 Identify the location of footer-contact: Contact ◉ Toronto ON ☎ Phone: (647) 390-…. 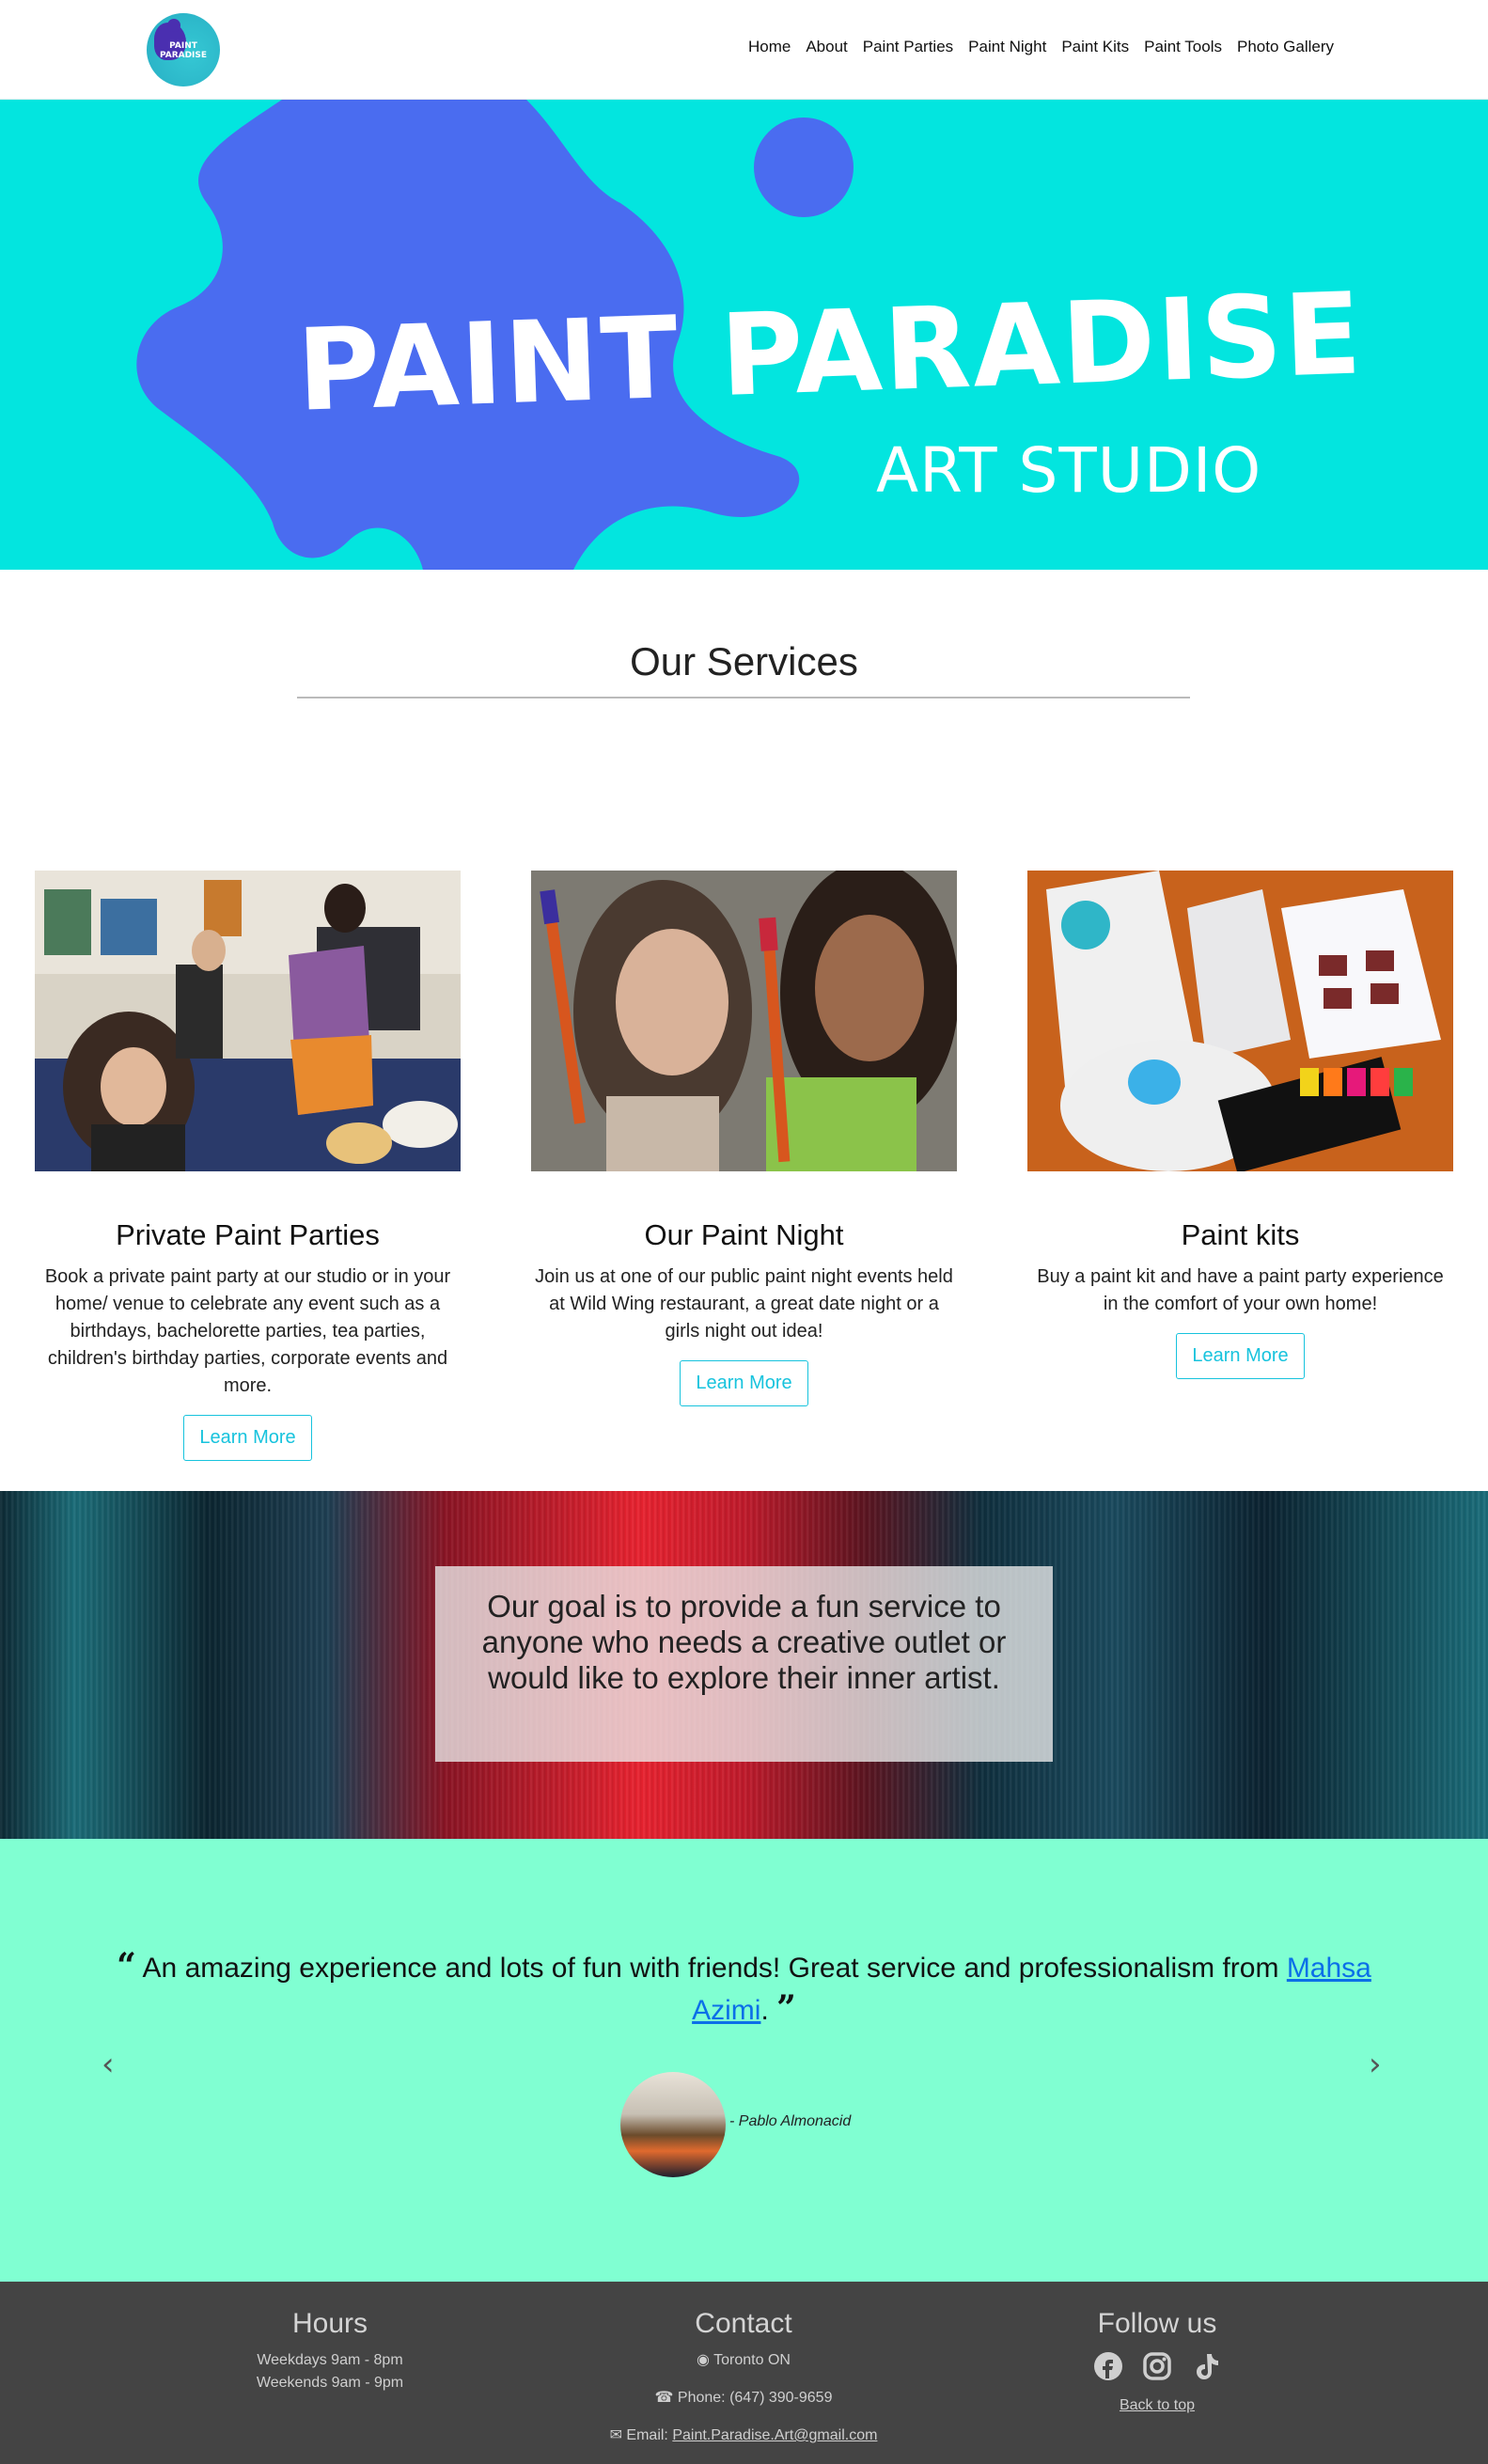
(743, 2378).